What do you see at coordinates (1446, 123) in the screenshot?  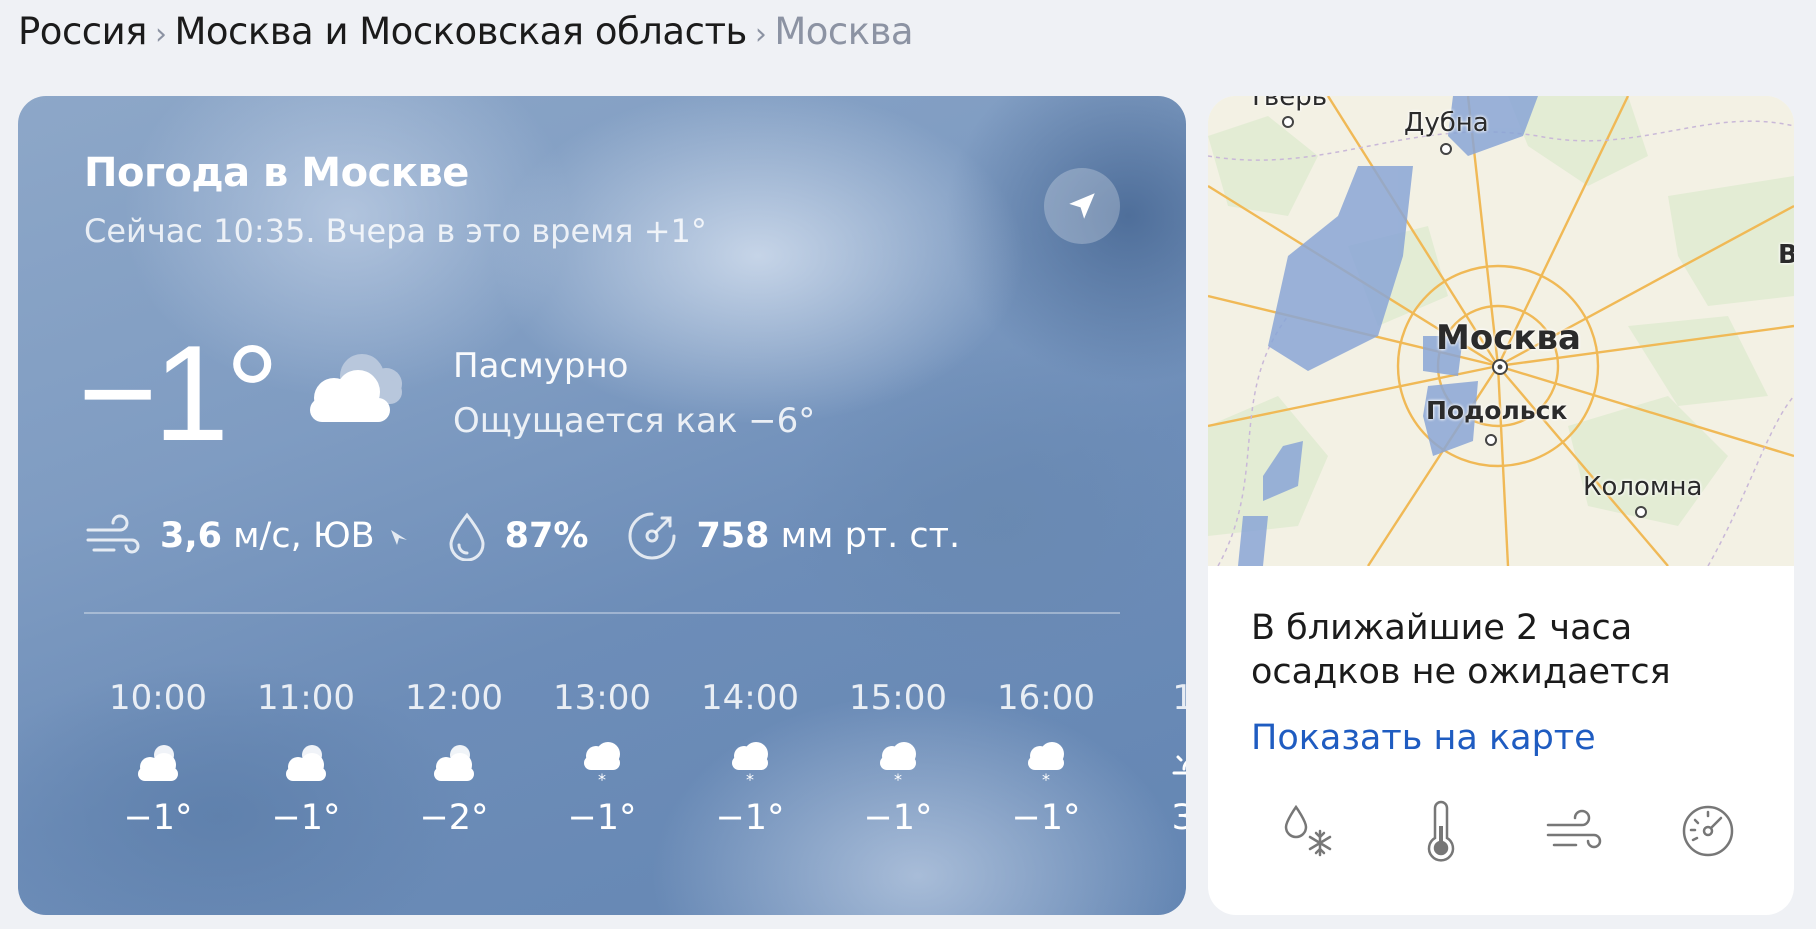 I see `map-label-dubna: Дубна` at bounding box center [1446, 123].